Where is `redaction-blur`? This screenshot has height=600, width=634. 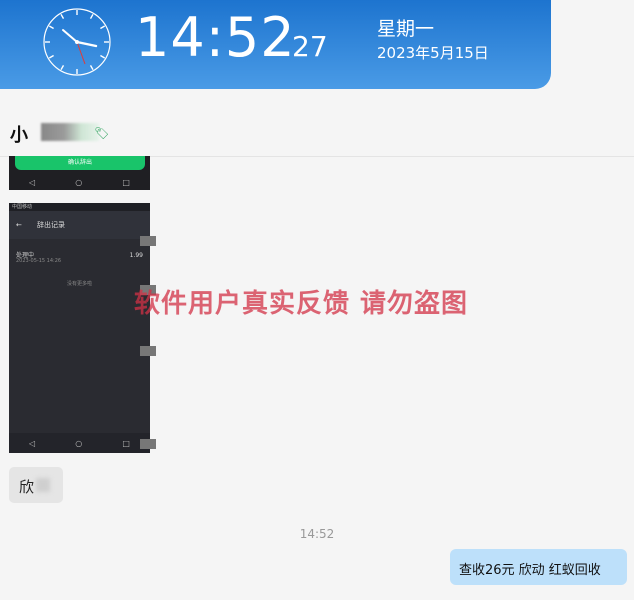 redaction-blur is located at coordinates (43, 485).